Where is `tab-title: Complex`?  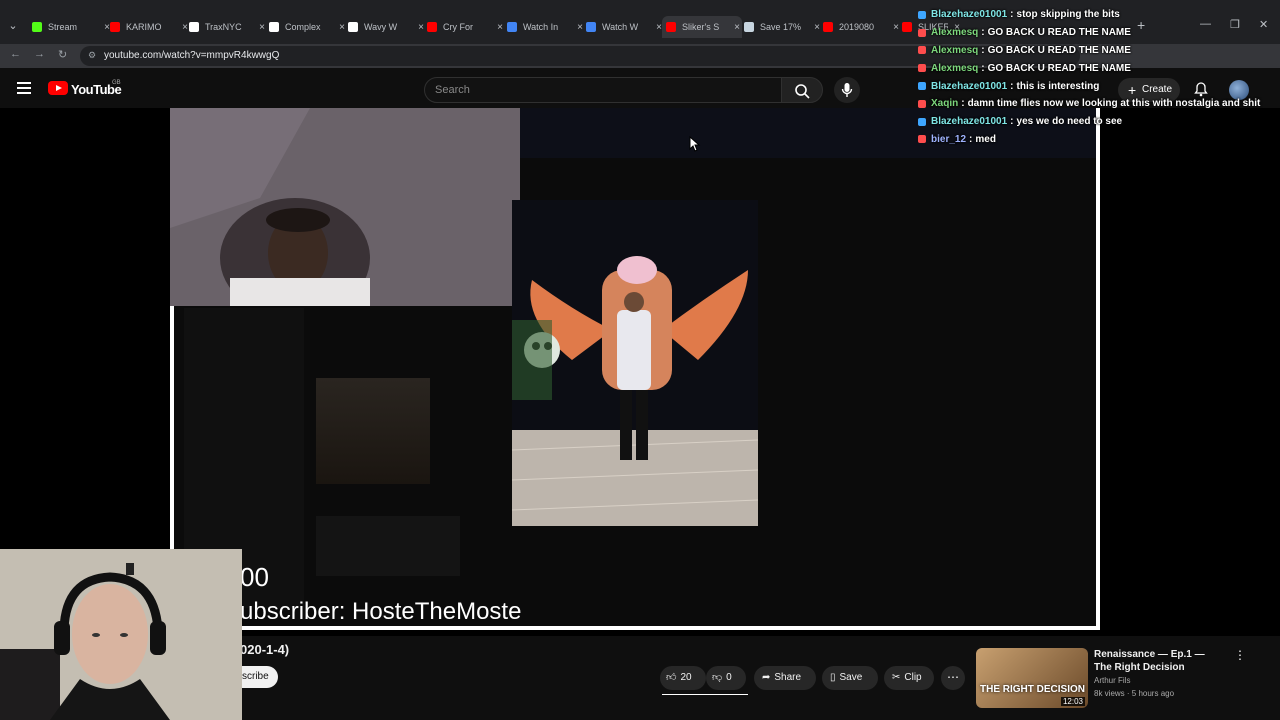
tab-title: Complex is located at coordinates (303, 27).